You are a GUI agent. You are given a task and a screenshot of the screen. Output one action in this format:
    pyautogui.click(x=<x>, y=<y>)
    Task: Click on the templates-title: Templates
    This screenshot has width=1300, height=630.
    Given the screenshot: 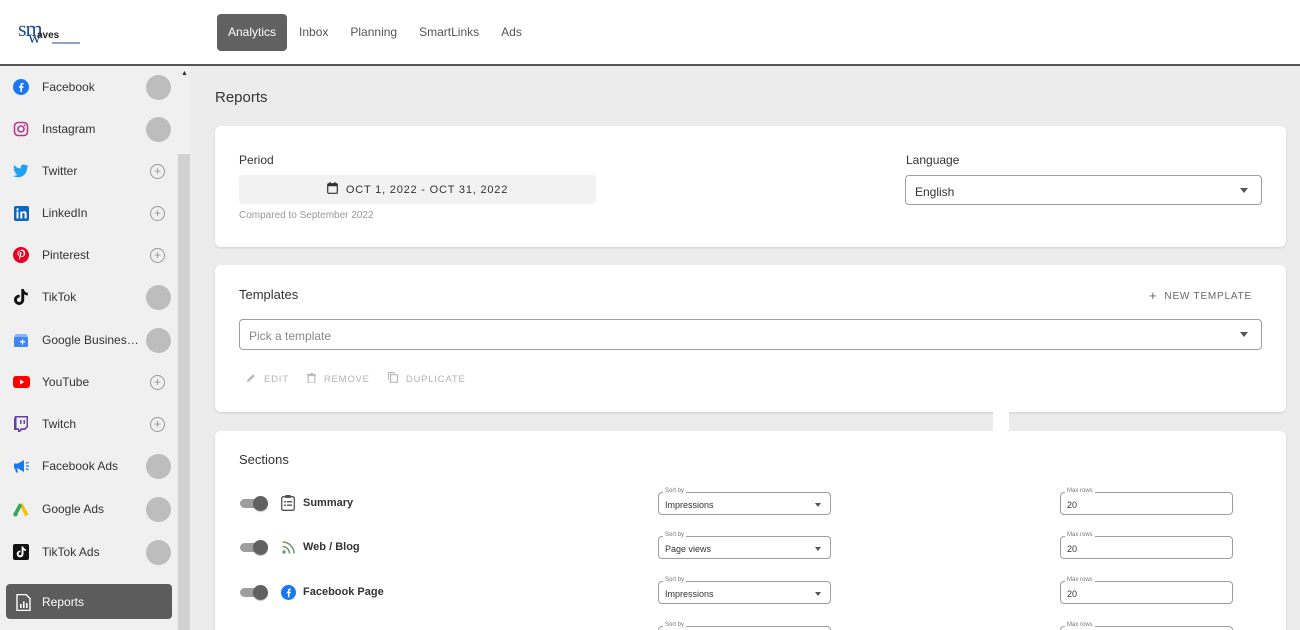 What is the action you would take?
    pyautogui.click(x=269, y=294)
    